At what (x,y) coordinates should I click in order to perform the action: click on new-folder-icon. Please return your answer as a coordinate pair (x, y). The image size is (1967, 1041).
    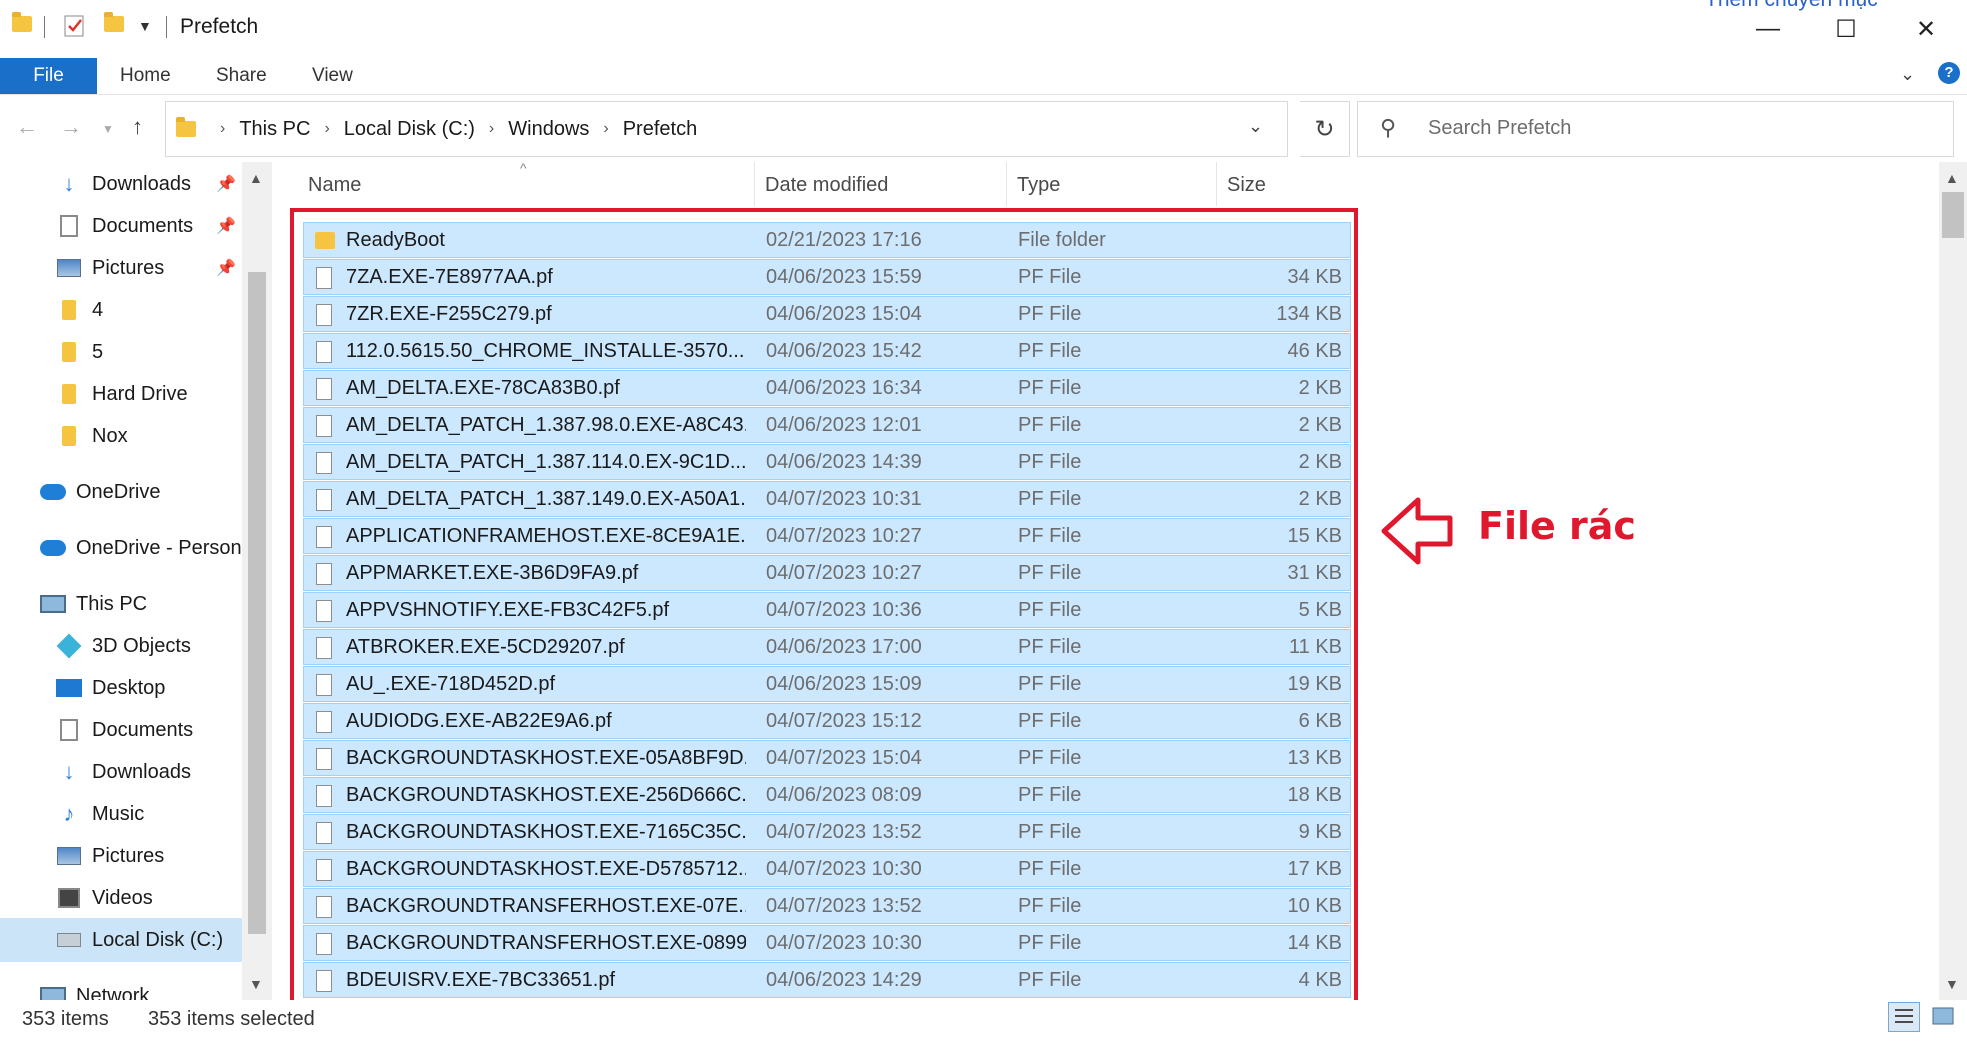
    Looking at the image, I should click on (114, 22).